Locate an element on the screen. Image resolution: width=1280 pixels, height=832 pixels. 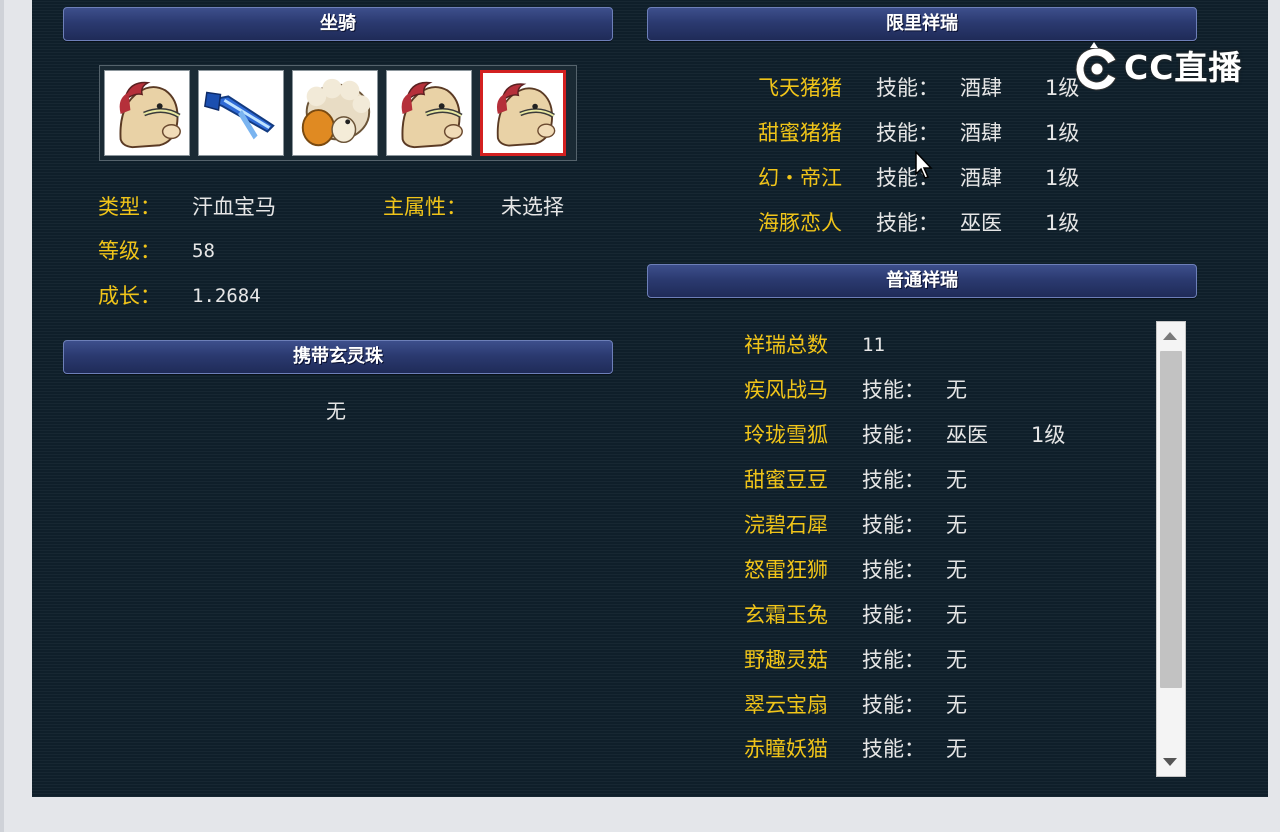
limited-name: 海豚恋人 is located at coordinates (800, 223).